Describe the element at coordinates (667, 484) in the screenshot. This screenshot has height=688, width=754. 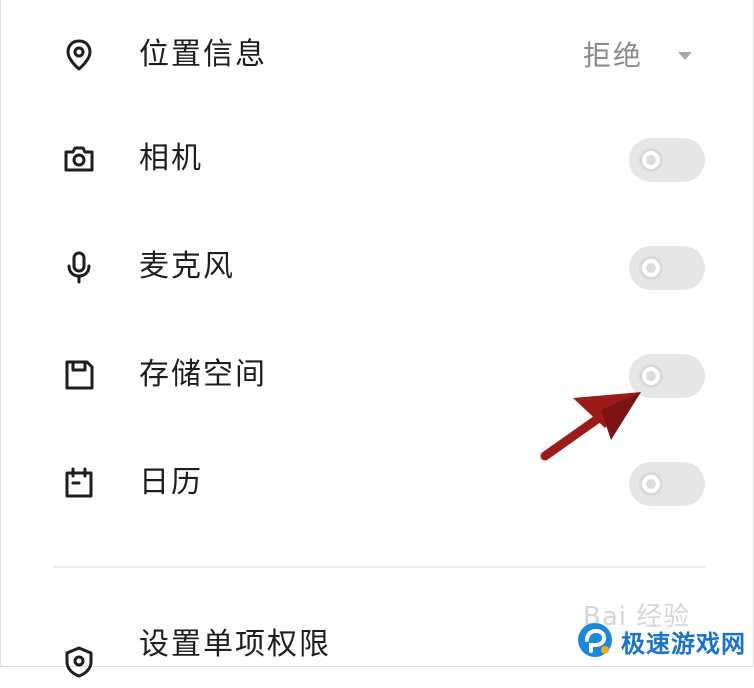
I see `calendar-toggle` at that location.